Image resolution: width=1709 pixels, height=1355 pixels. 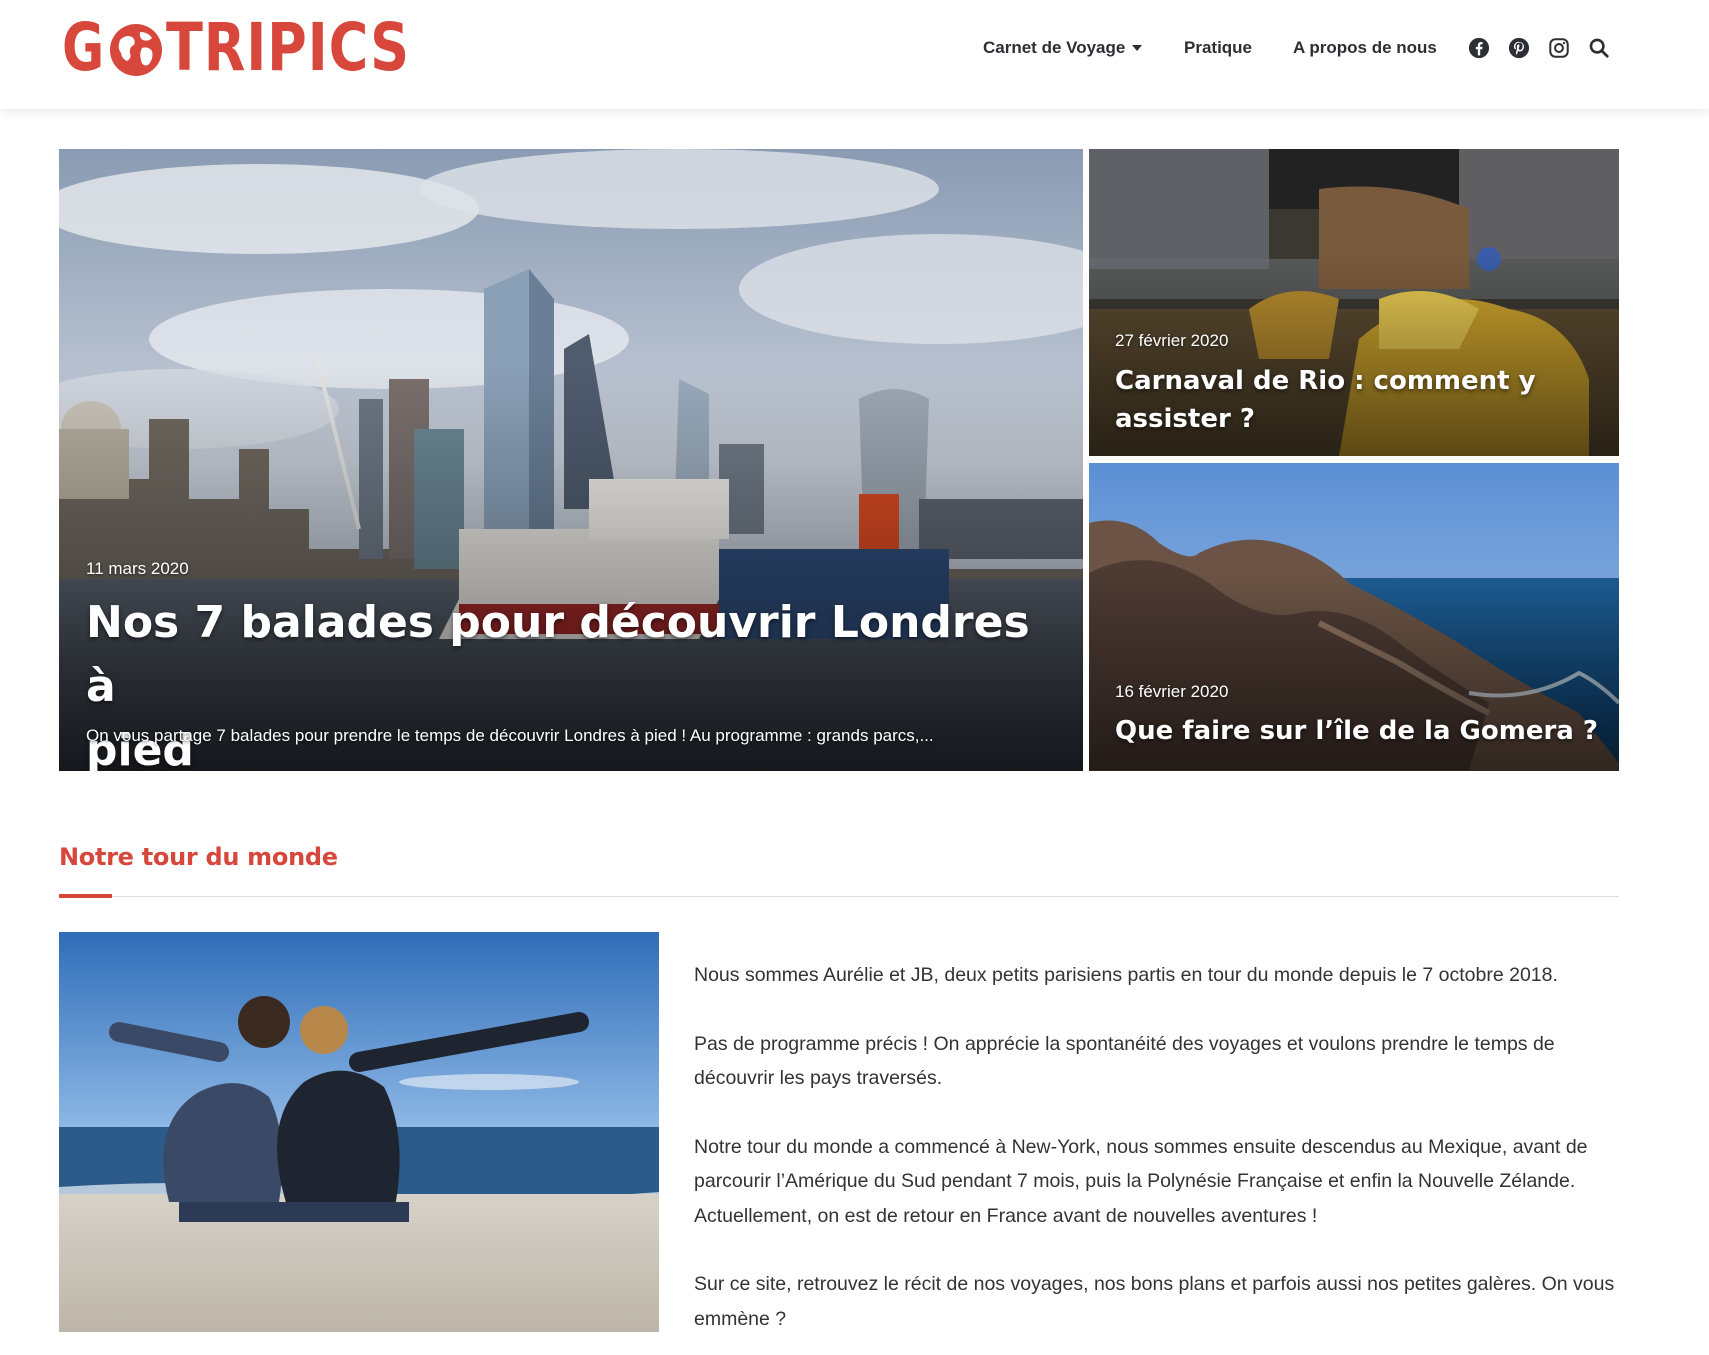 What do you see at coordinates (1479, 48) in the screenshot?
I see `facebook-icon` at bounding box center [1479, 48].